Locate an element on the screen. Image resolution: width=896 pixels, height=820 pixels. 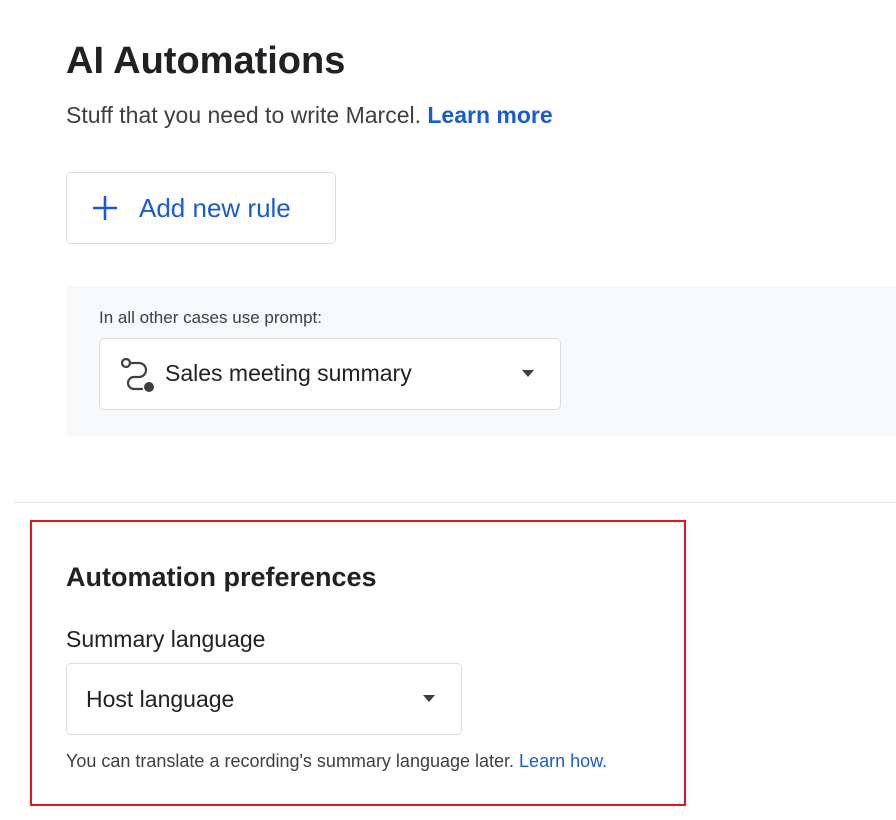
summary-language-value: Host language is located at coordinates (160, 699).